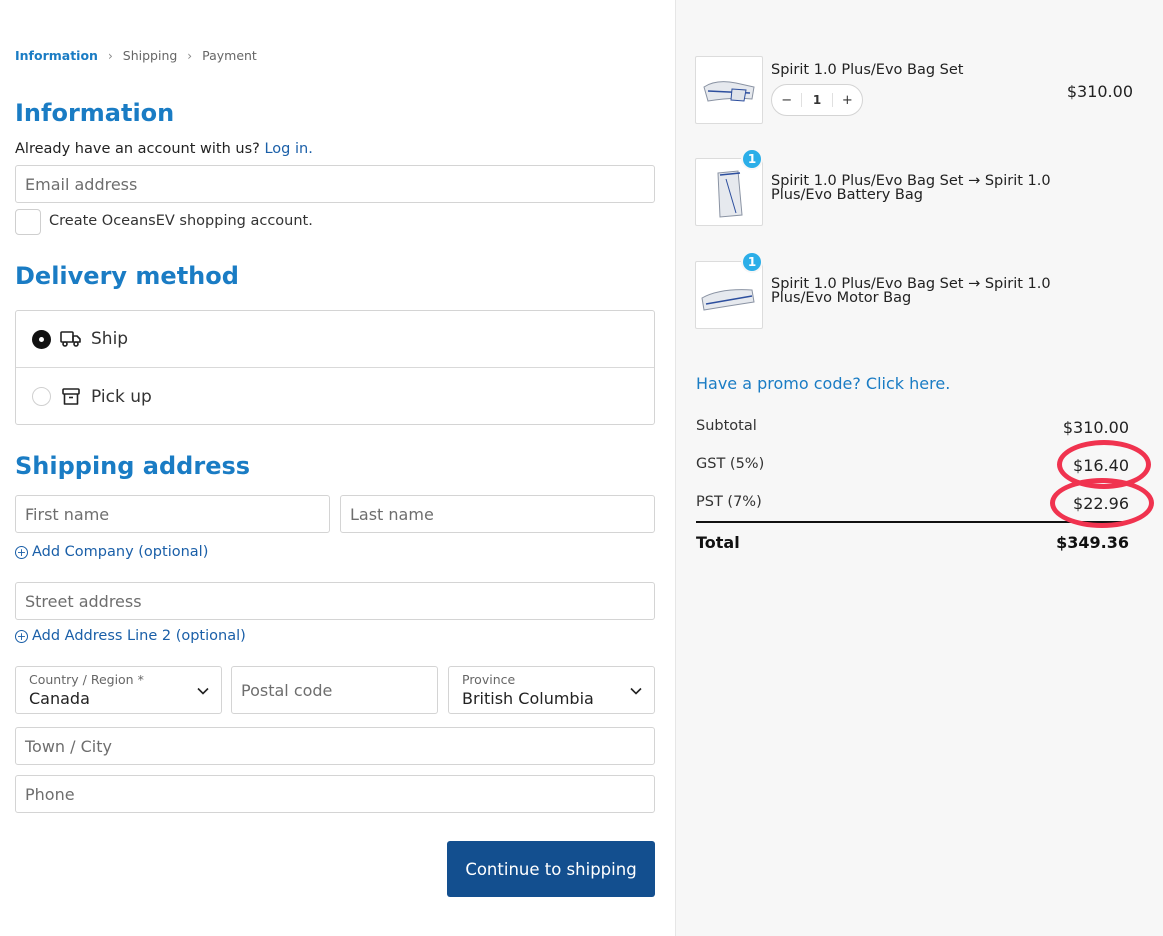 The image size is (1163, 936). I want to click on product-thumbnail, so click(729, 90).